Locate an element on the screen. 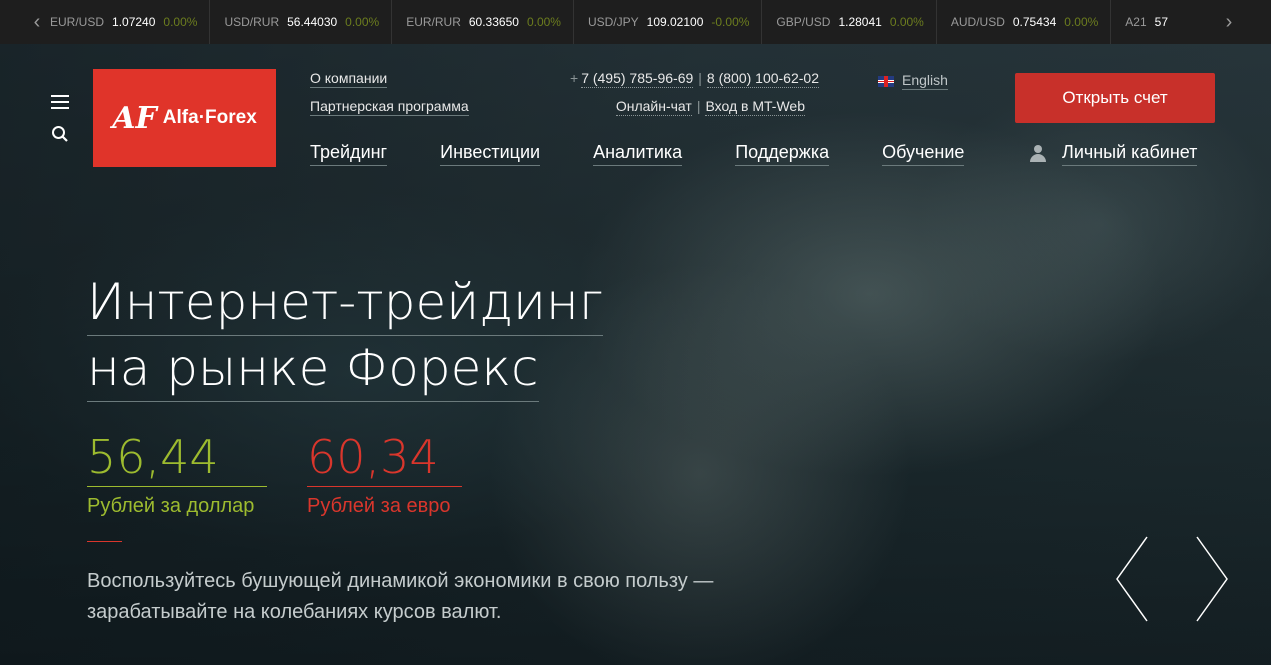  ticker-rate: 56.44030 is located at coordinates (312, 22).